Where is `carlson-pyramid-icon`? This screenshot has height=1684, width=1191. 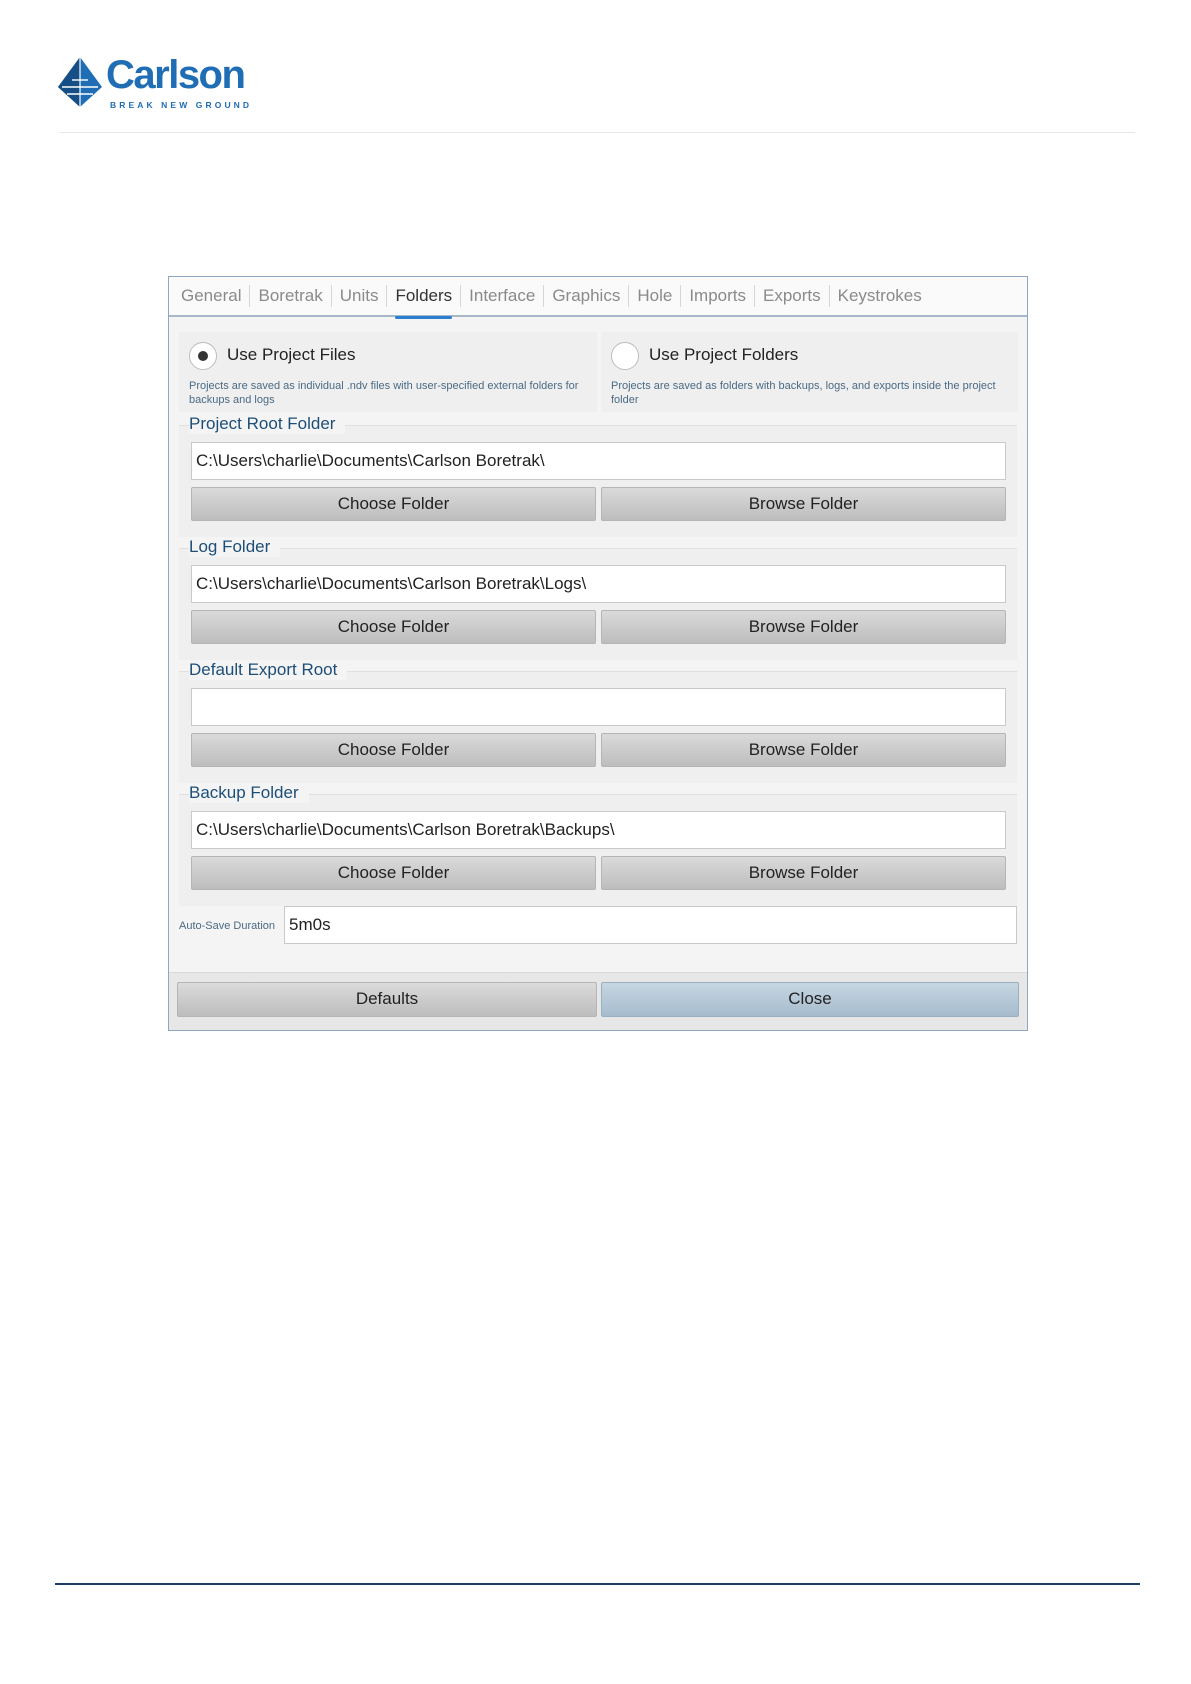 carlson-pyramid-icon is located at coordinates (80, 82).